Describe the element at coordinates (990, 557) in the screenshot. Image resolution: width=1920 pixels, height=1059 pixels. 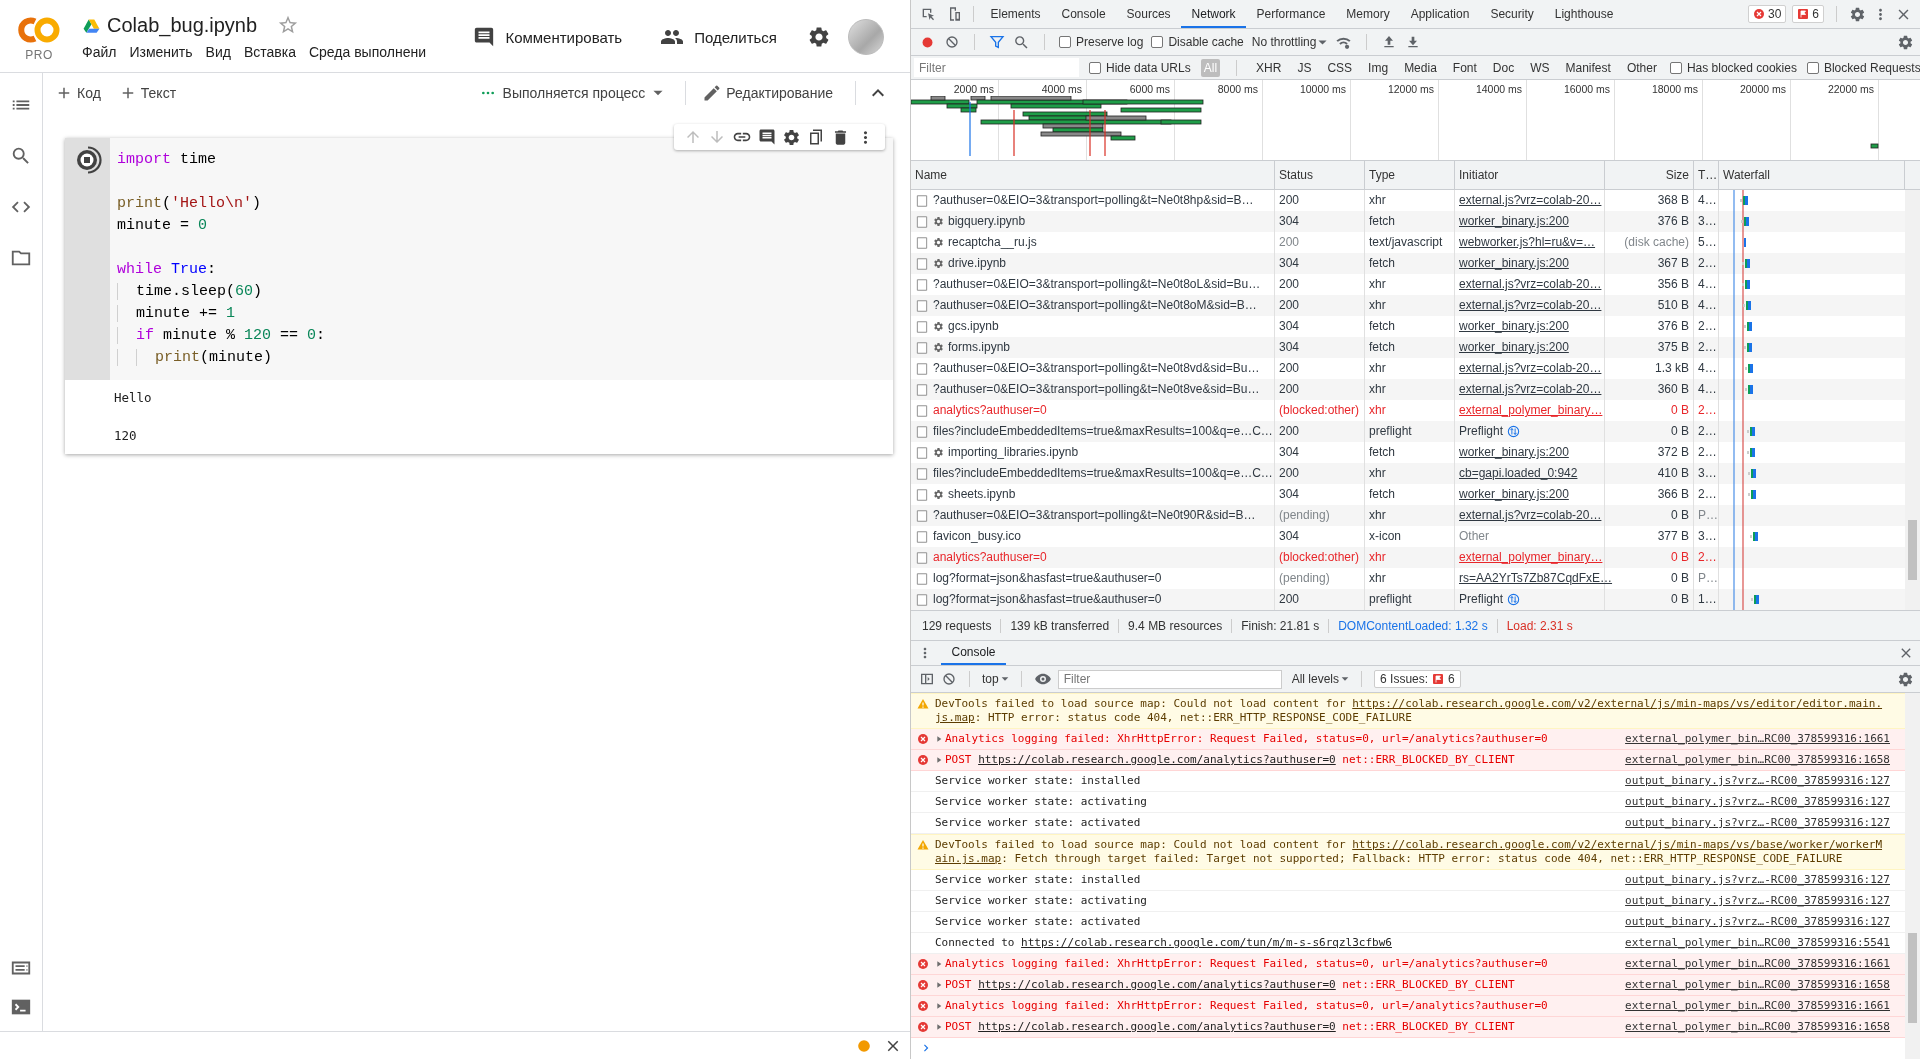
I see `request-name: analytics?authuser=0` at that location.